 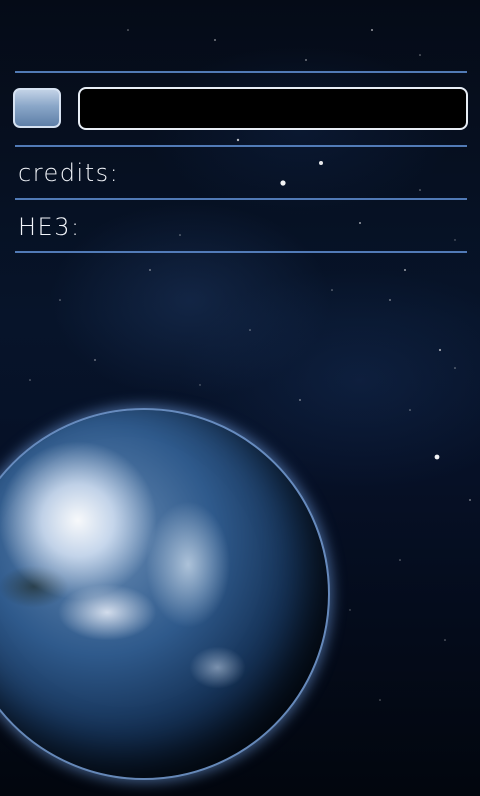 I want to click on menu-square-button, so click(x=37, y=108).